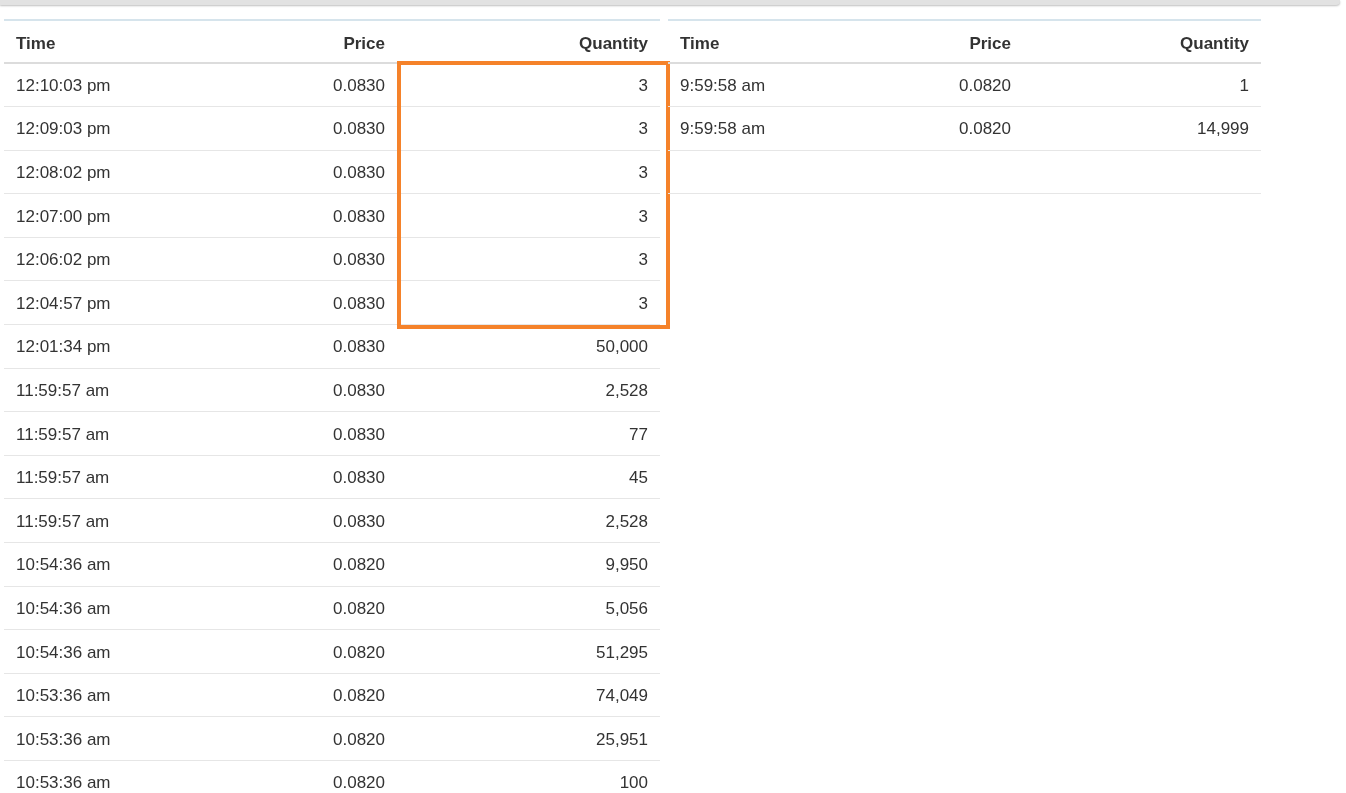  What do you see at coordinates (63, 86) in the screenshot?
I see `table-cell: 12:10:03 pm` at bounding box center [63, 86].